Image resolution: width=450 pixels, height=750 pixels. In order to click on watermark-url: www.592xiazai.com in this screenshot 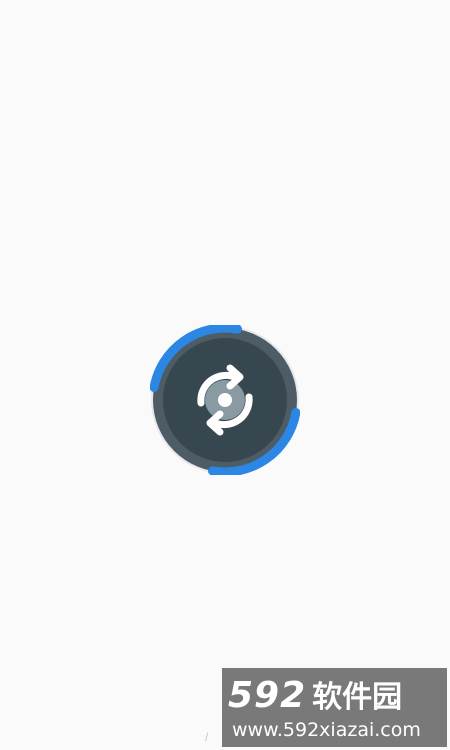, I will do `click(326, 730)`.